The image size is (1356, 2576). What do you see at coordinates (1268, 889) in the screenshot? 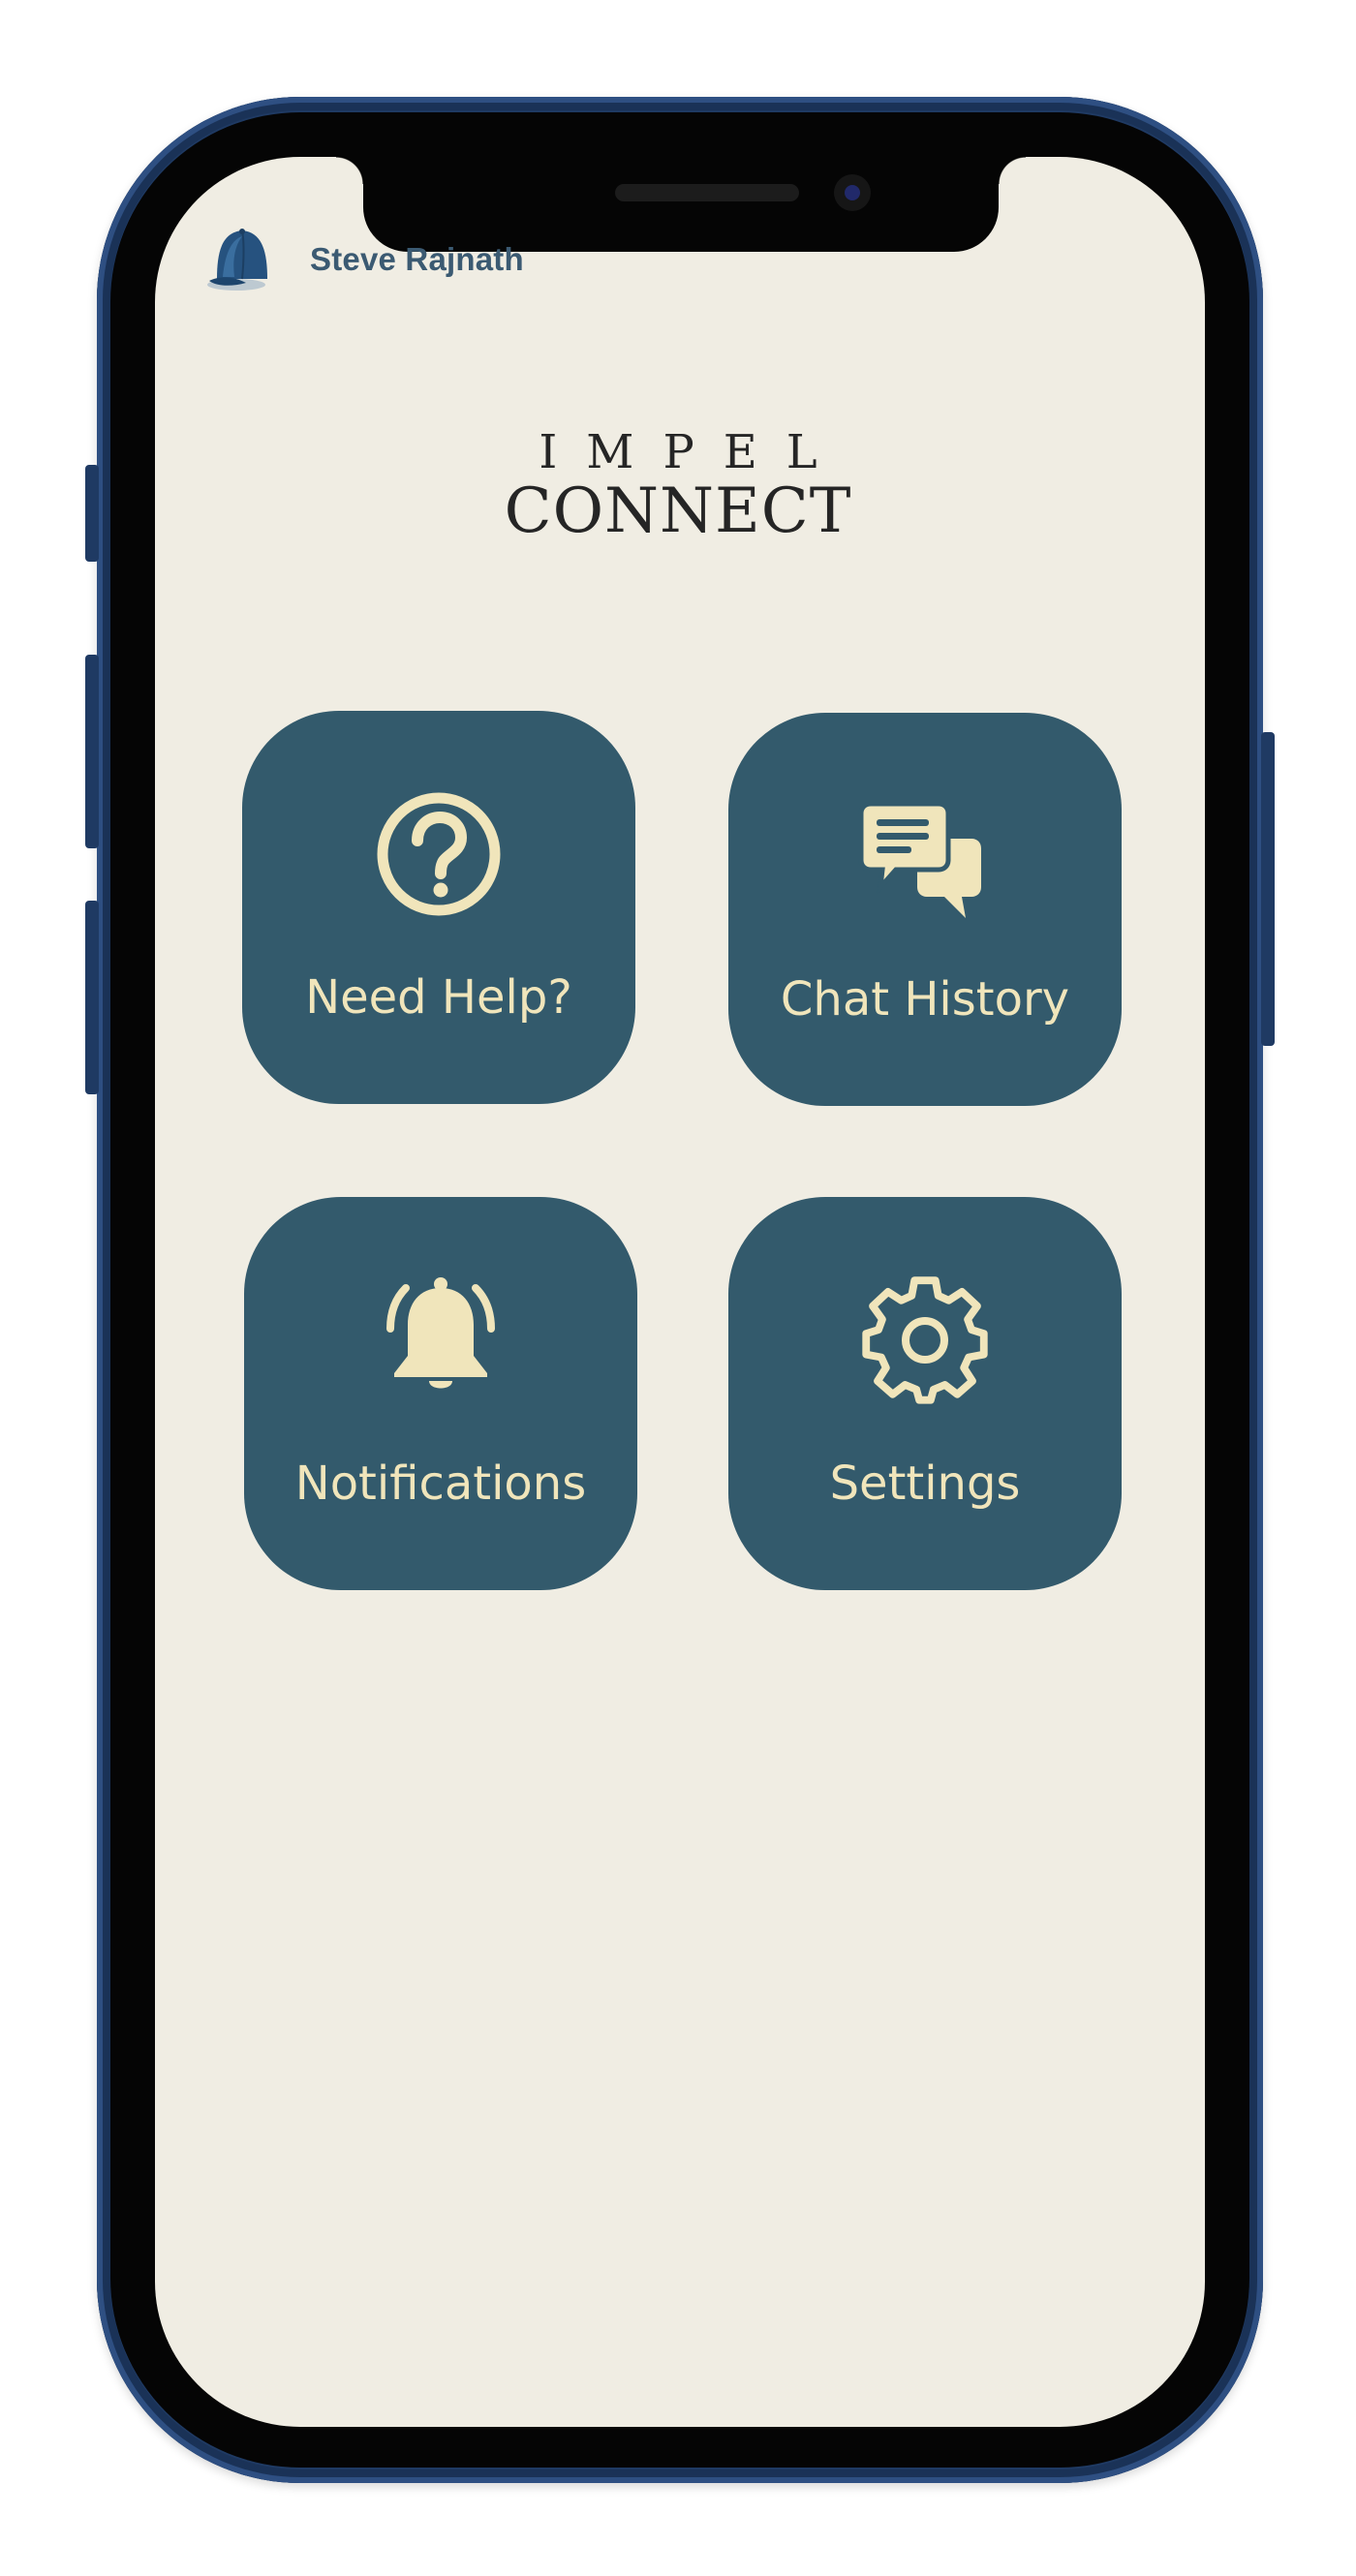
I see `power-button` at bounding box center [1268, 889].